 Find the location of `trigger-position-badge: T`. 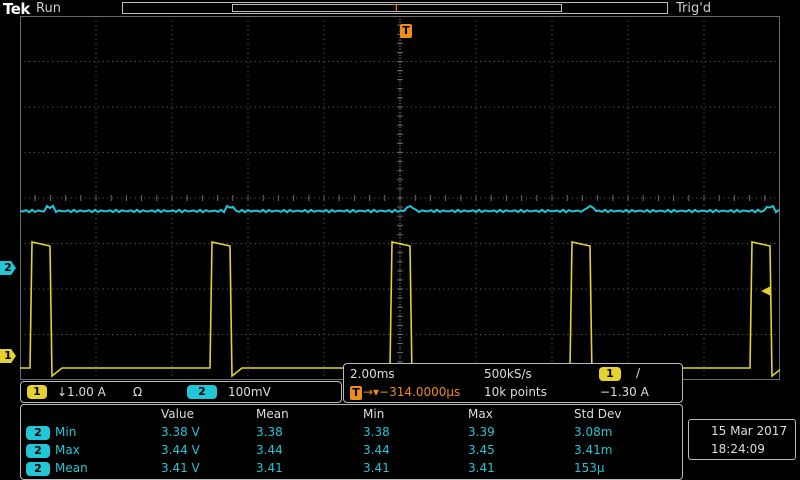

trigger-position-badge: T is located at coordinates (356, 393).